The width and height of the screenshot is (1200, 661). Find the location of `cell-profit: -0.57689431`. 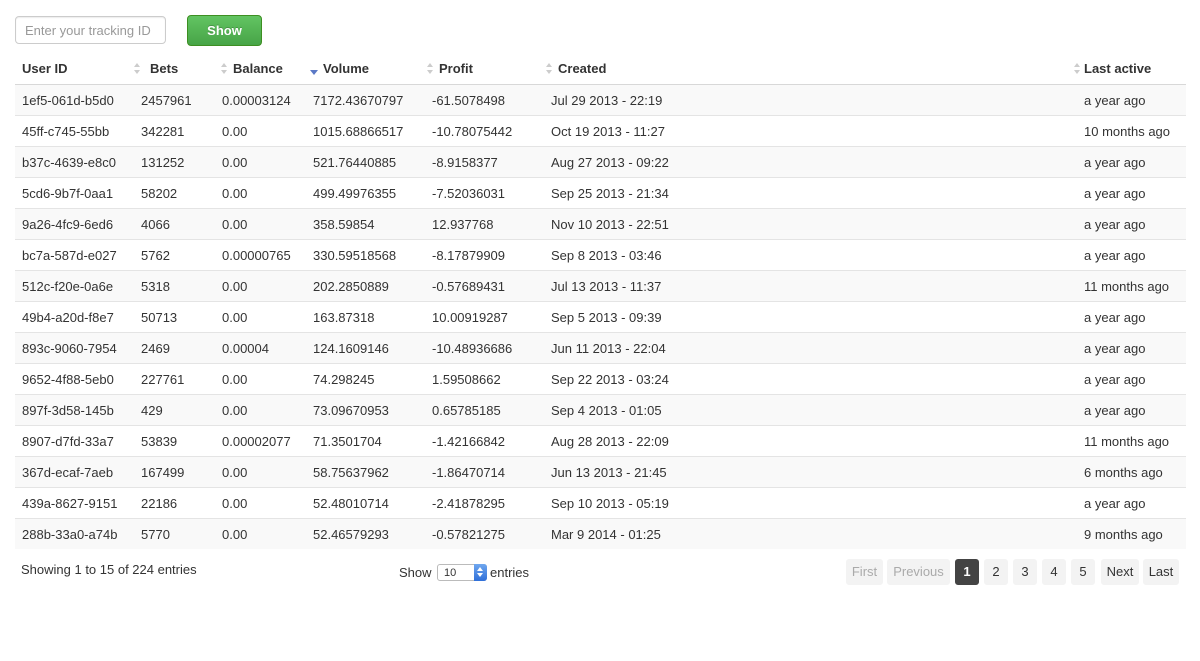

cell-profit: -0.57689431 is located at coordinates (484, 286).